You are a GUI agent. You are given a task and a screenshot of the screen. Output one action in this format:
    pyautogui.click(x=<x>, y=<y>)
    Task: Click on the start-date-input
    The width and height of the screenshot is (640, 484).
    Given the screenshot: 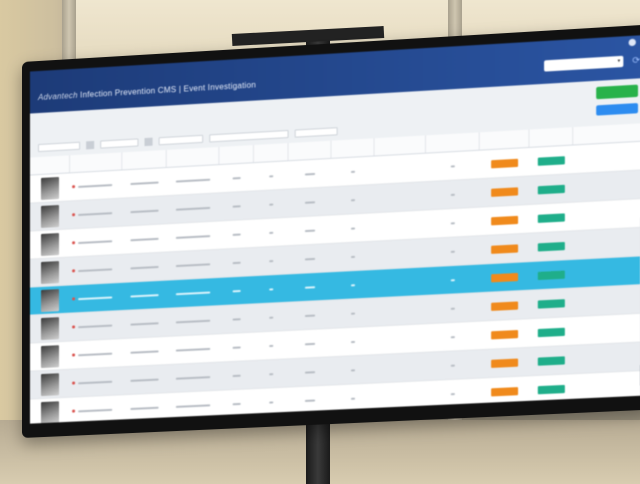 What is the action you would take?
    pyautogui.click(x=119, y=143)
    